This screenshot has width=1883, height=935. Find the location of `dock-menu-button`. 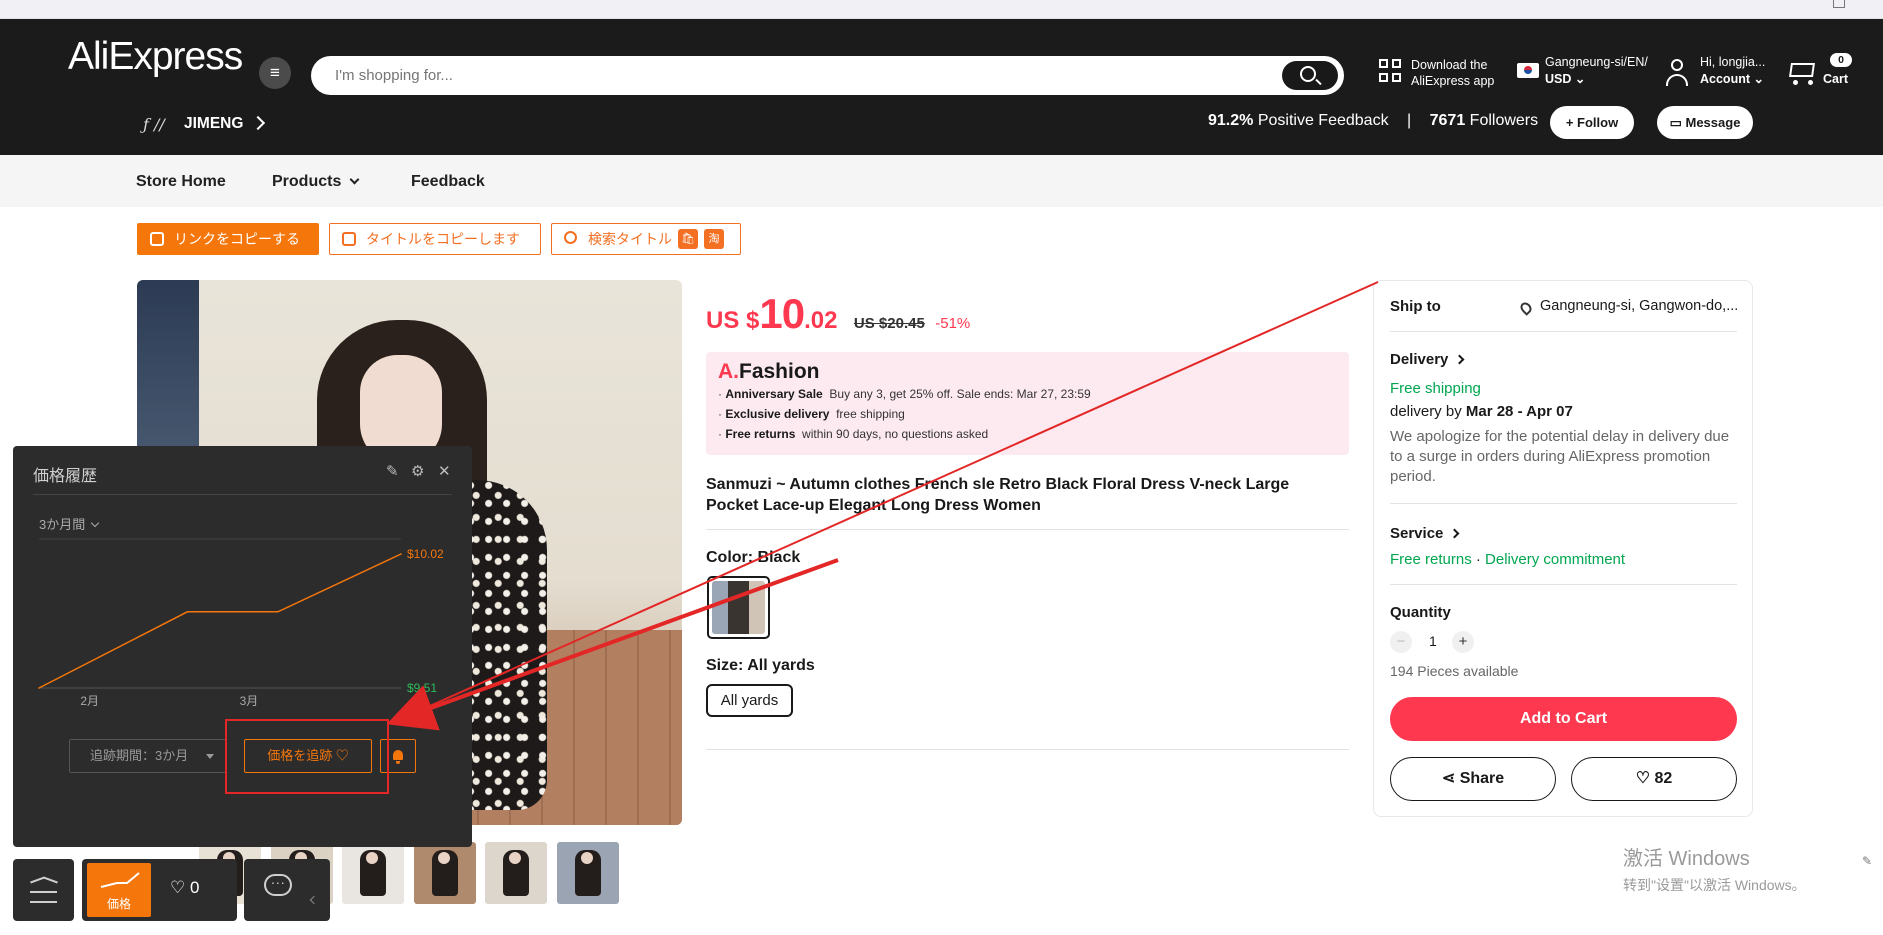

dock-menu-button is located at coordinates (43, 890).